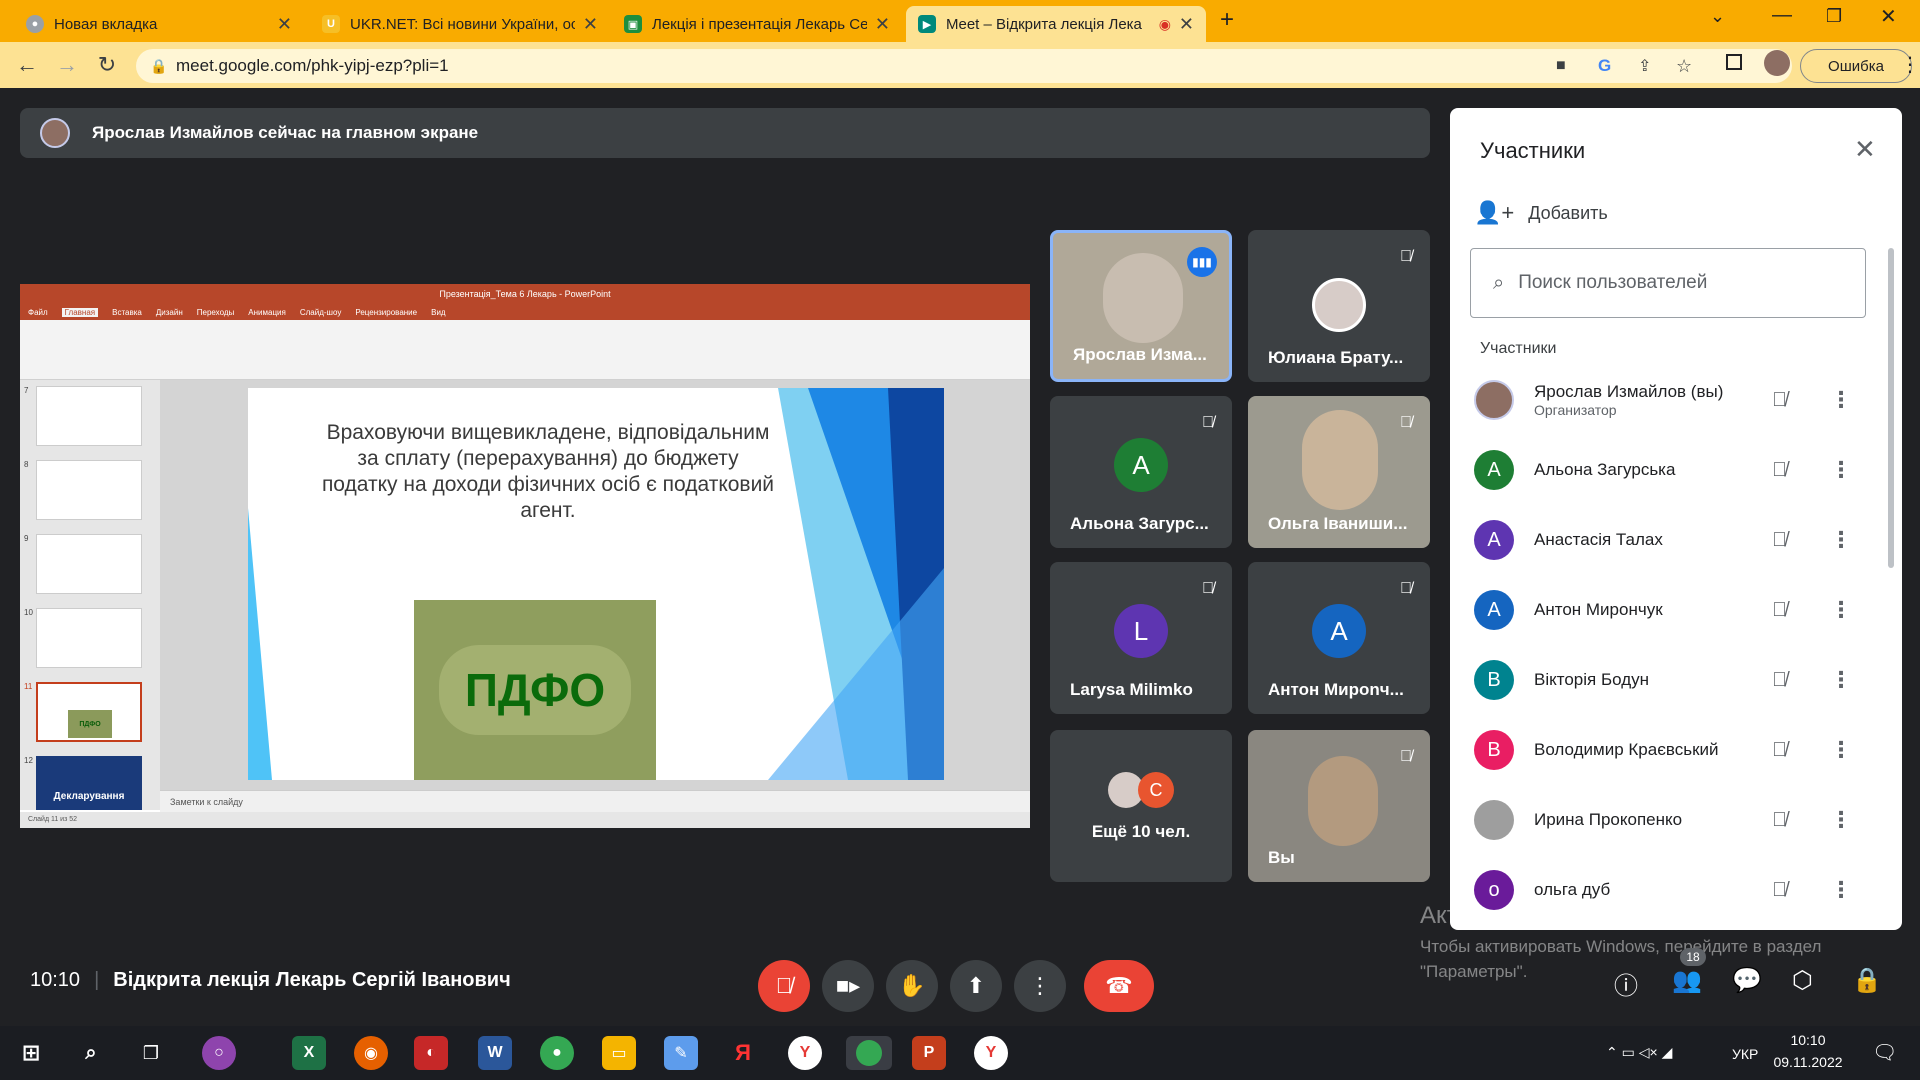 The height and width of the screenshot is (1080, 1920). I want to click on participant-row: A Антон Мирончук 🎙̸ ⋮, so click(1684, 610).